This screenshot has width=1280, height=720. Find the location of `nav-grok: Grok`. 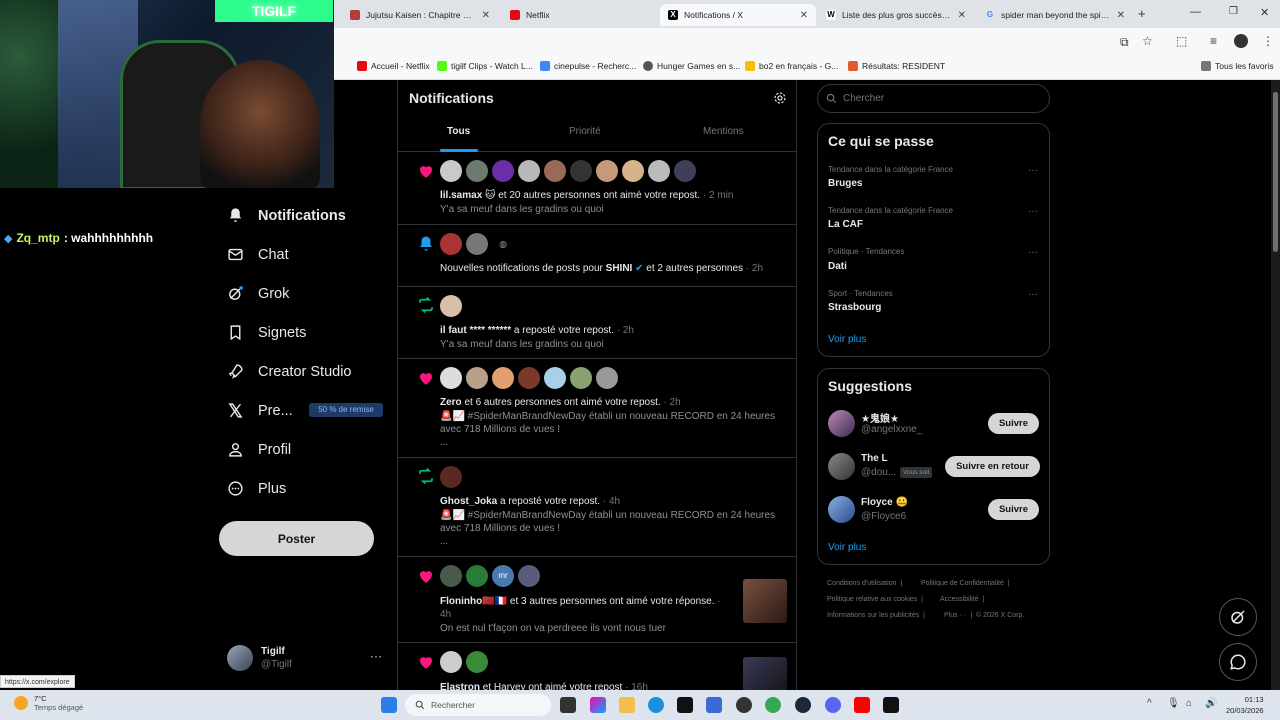

nav-grok: Grok is located at coordinates (258, 293).